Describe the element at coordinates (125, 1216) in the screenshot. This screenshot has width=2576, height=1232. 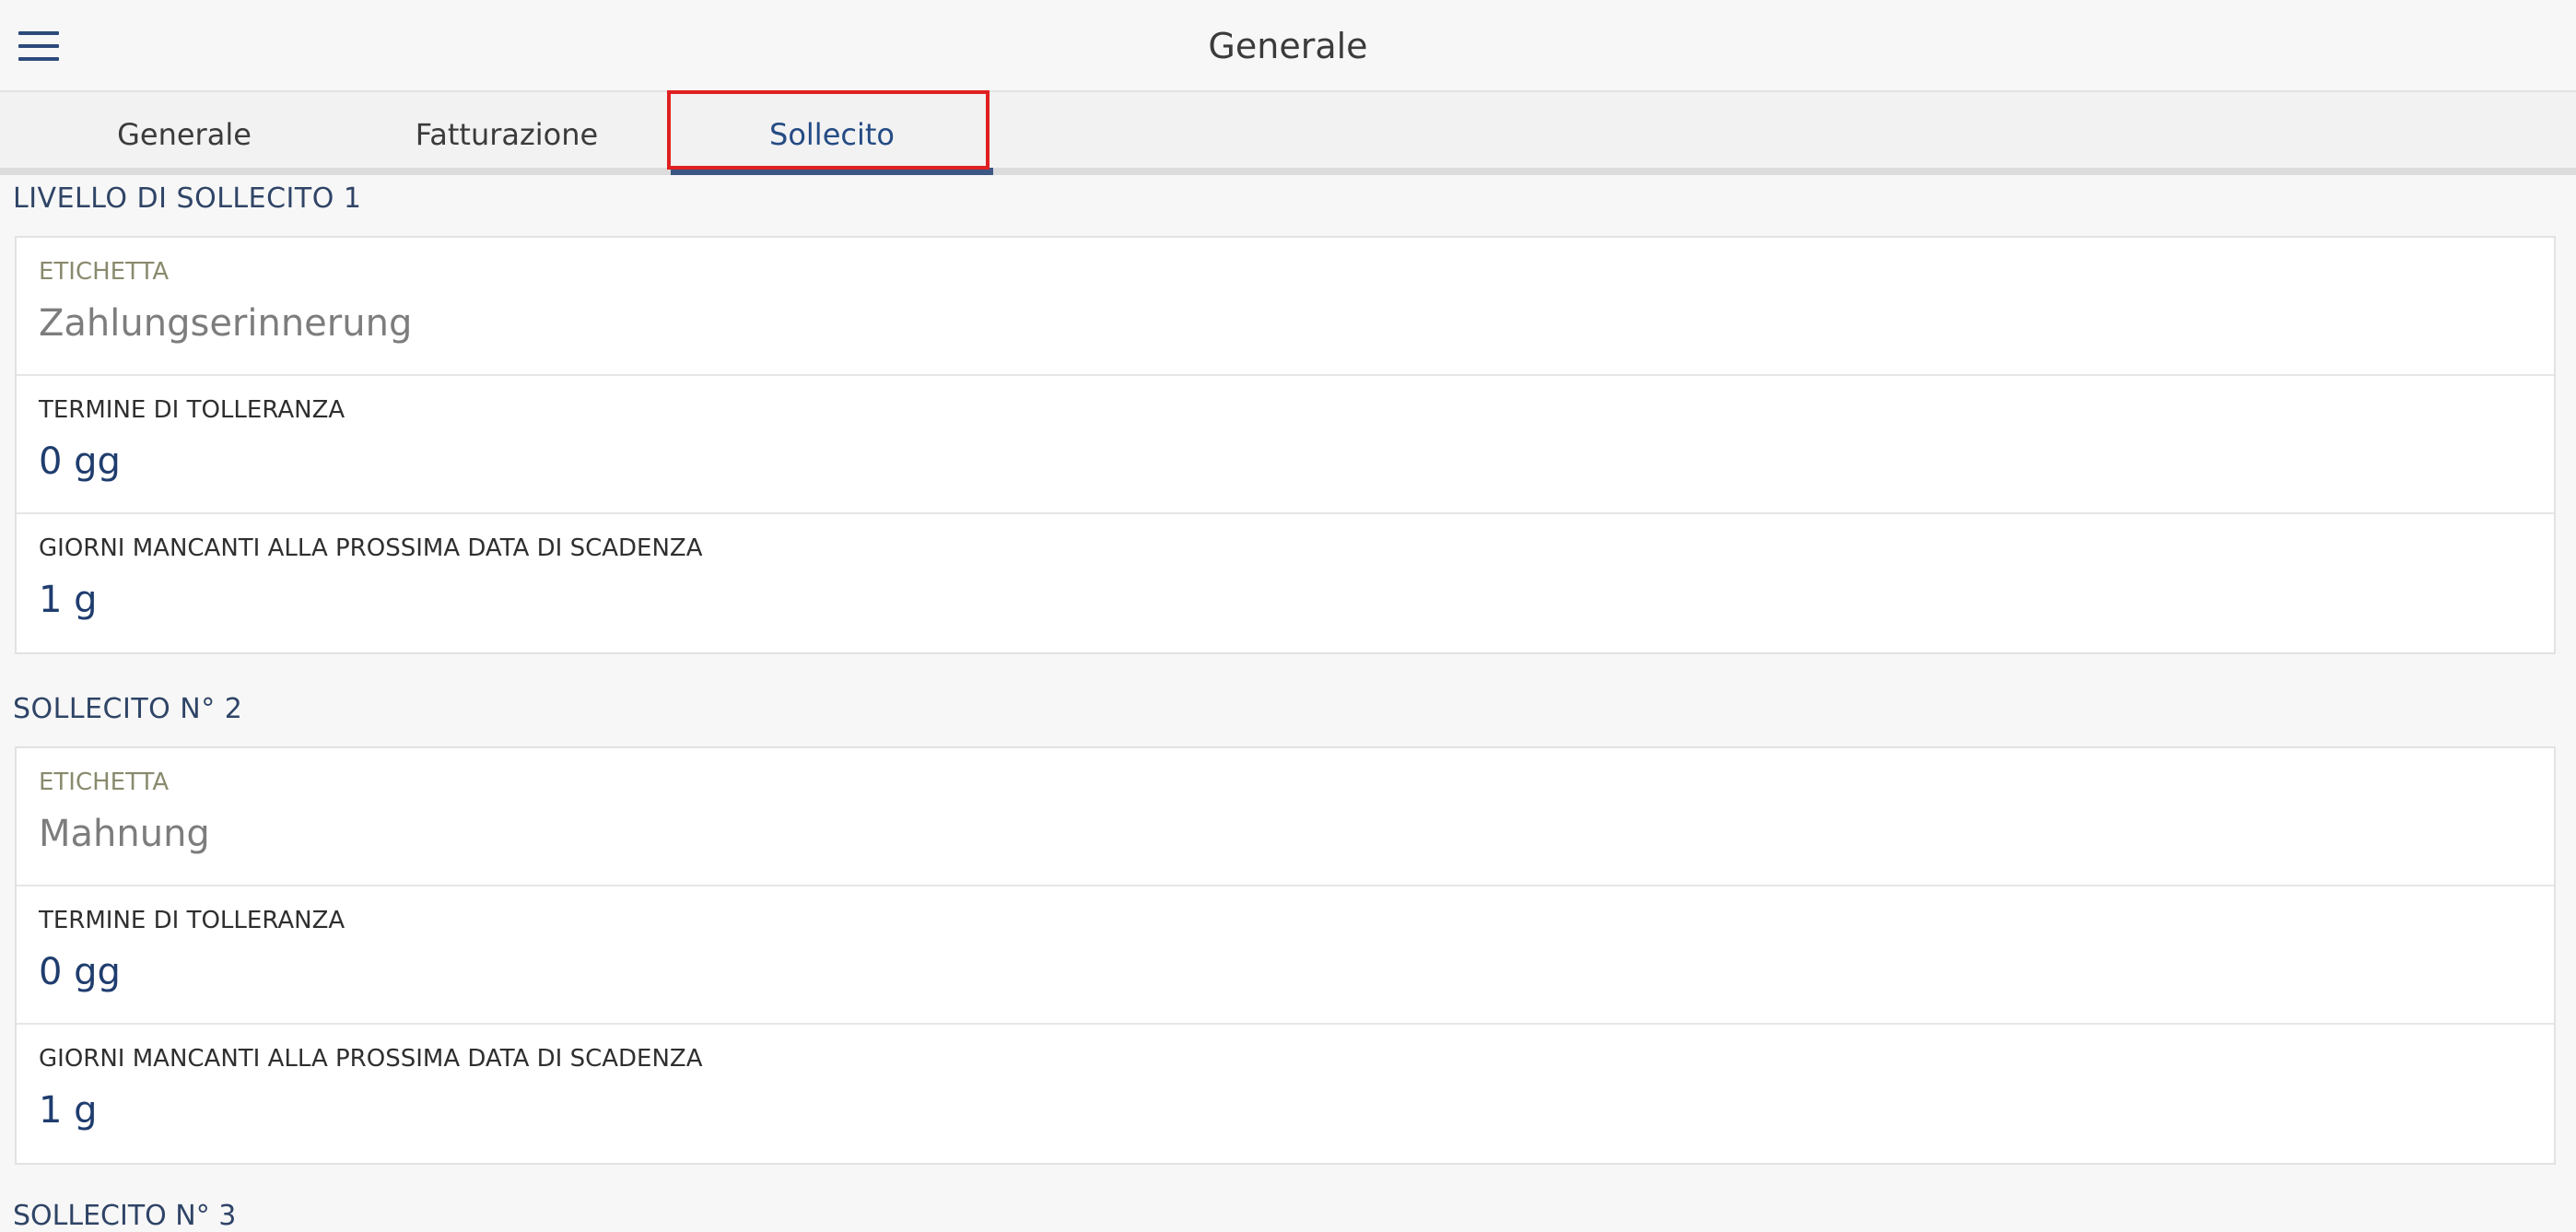
I see `section-title-level-3: SOLLECITO N° 3` at that location.